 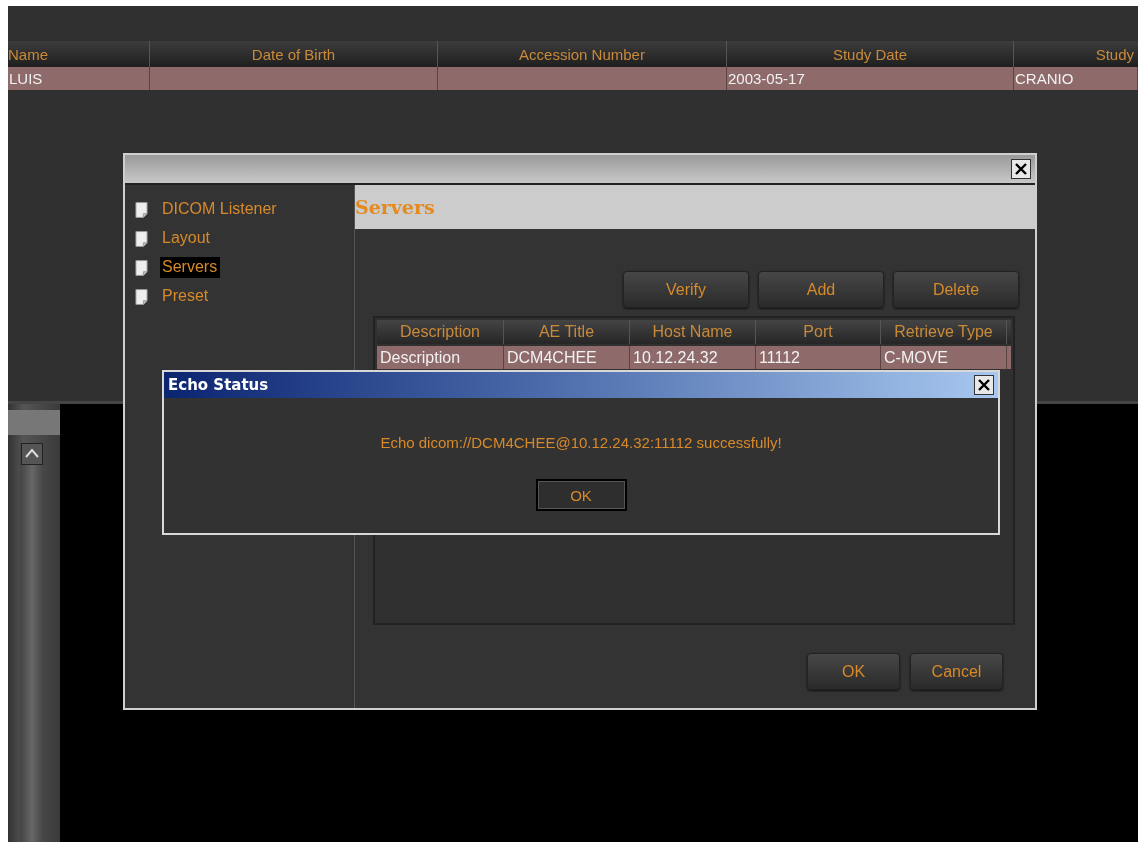 I want to click on nav-item: Preset, so click(x=186, y=296).